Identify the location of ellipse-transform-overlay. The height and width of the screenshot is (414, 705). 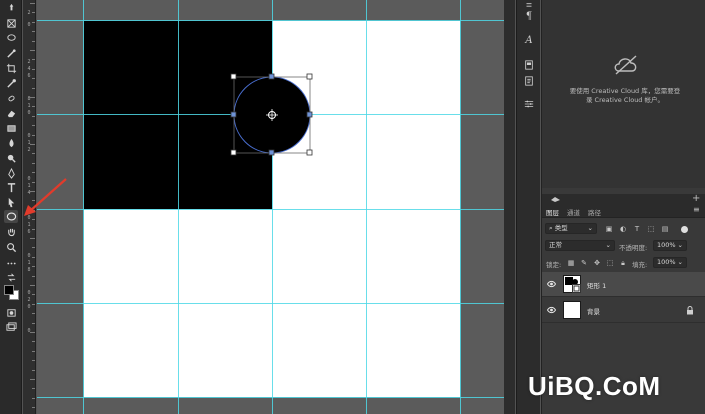
(271, 114).